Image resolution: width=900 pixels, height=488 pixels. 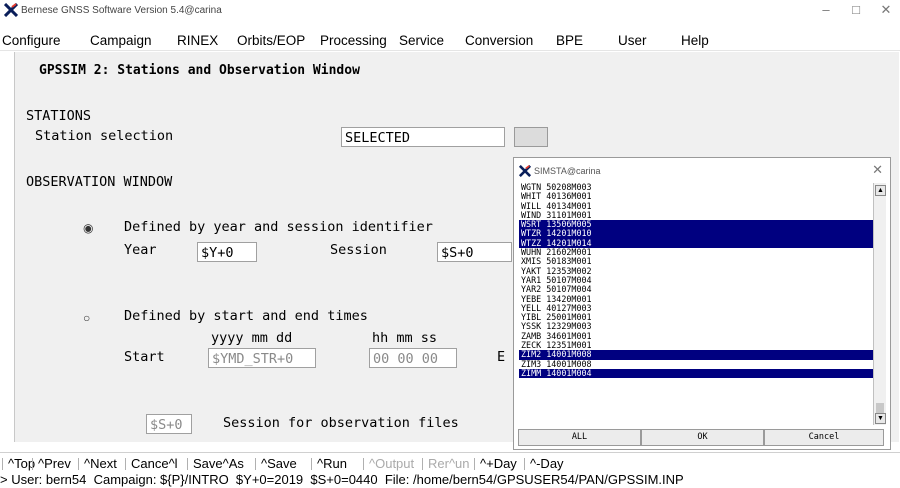 I want to click on menu-rinex: RINEX, so click(x=197, y=40).